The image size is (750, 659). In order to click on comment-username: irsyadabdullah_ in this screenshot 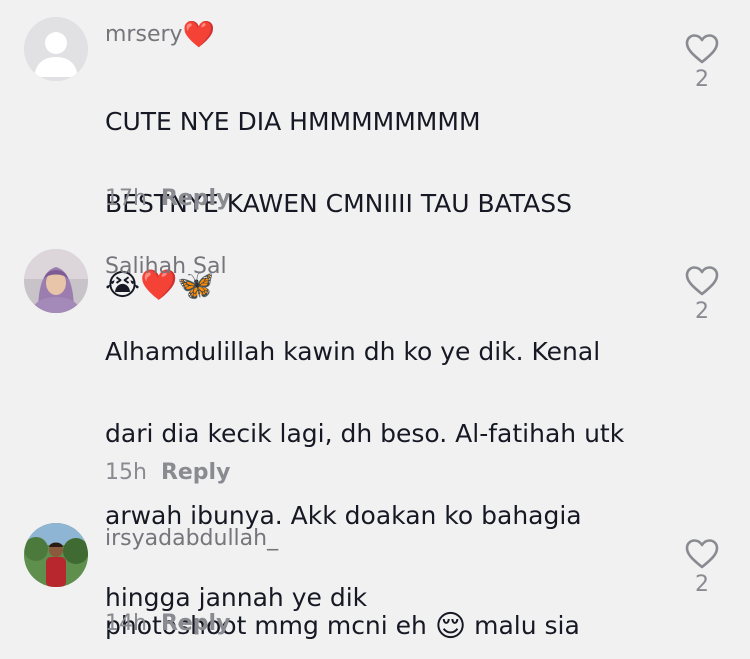, I will do `click(191, 538)`.